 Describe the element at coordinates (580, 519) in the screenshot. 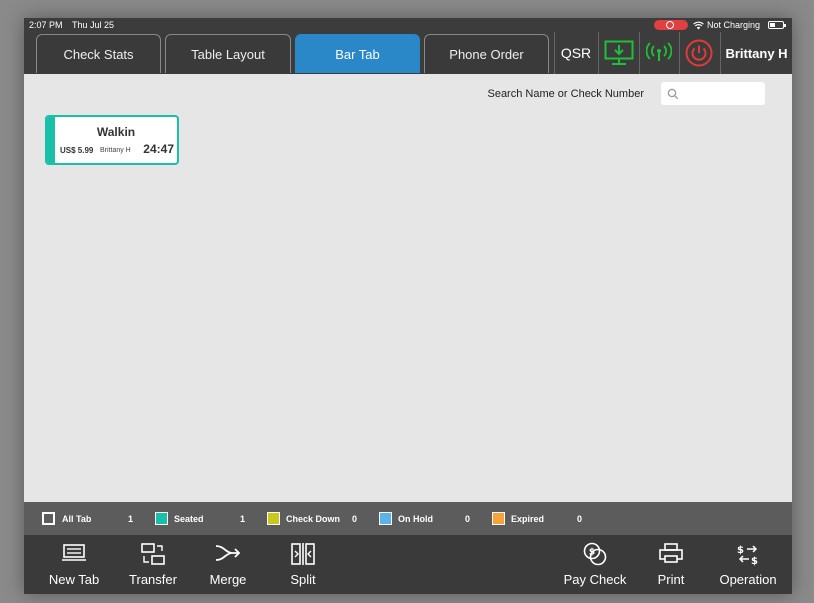

I see `legend-expired-count: 0` at that location.